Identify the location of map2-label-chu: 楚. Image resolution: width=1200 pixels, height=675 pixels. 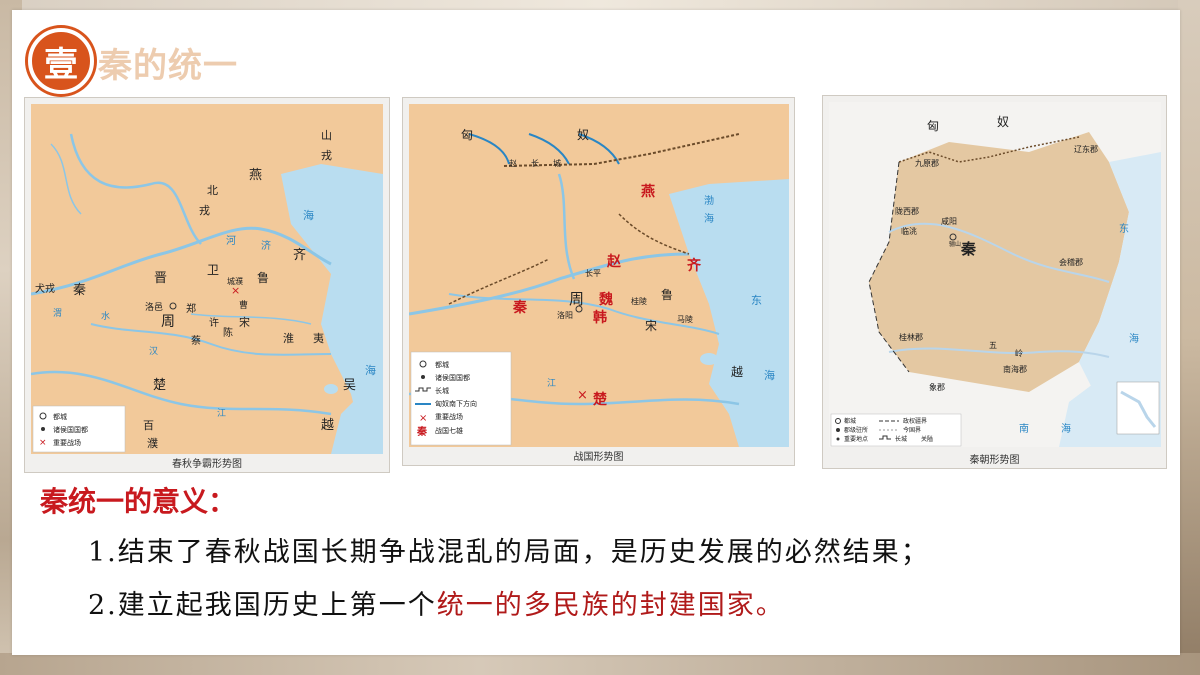
(600, 399).